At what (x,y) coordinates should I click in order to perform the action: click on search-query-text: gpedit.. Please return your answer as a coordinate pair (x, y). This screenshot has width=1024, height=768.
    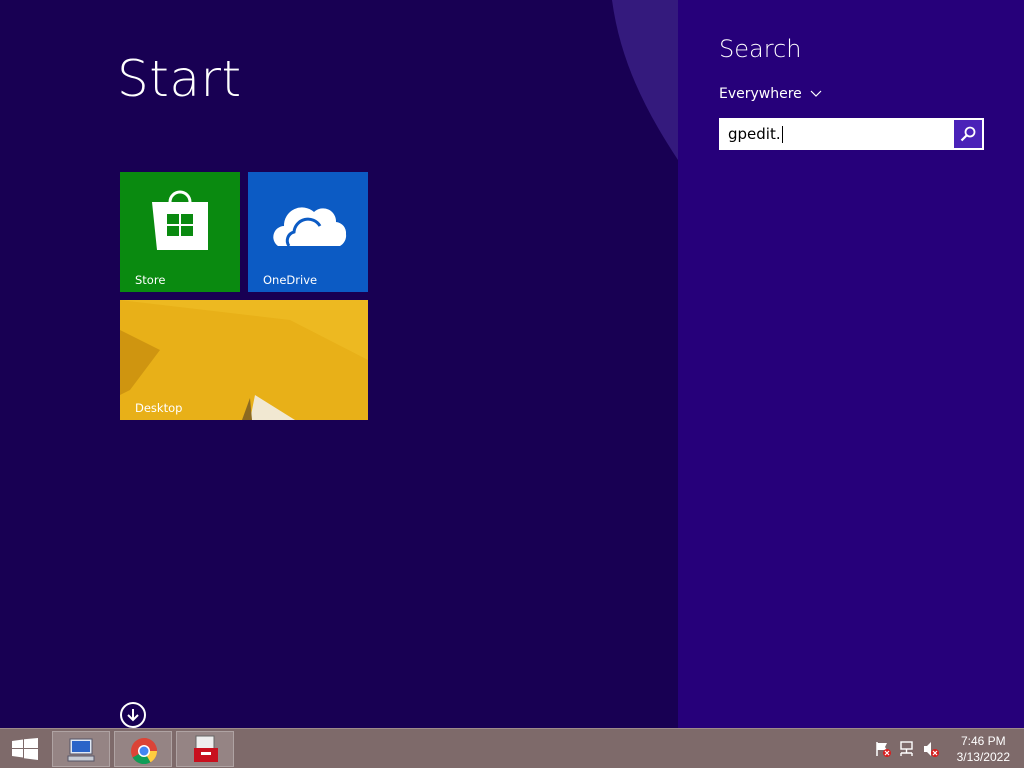
    Looking at the image, I should click on (754, 134).